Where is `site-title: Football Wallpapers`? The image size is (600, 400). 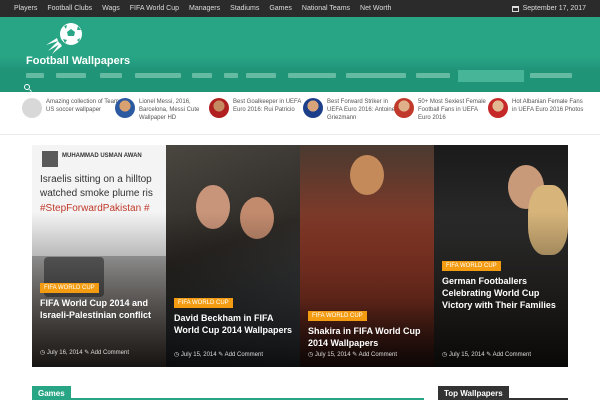 site-title: Football Wallpapers is located at coordinates (78, 61).